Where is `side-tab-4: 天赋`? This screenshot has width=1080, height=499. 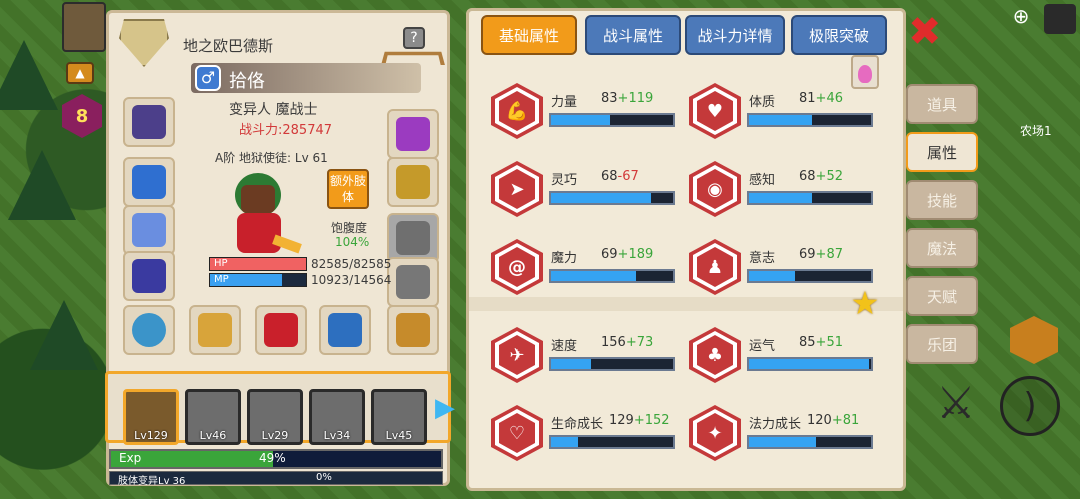 side-tab-4: 天赋 is located at coordinates (942, 296).